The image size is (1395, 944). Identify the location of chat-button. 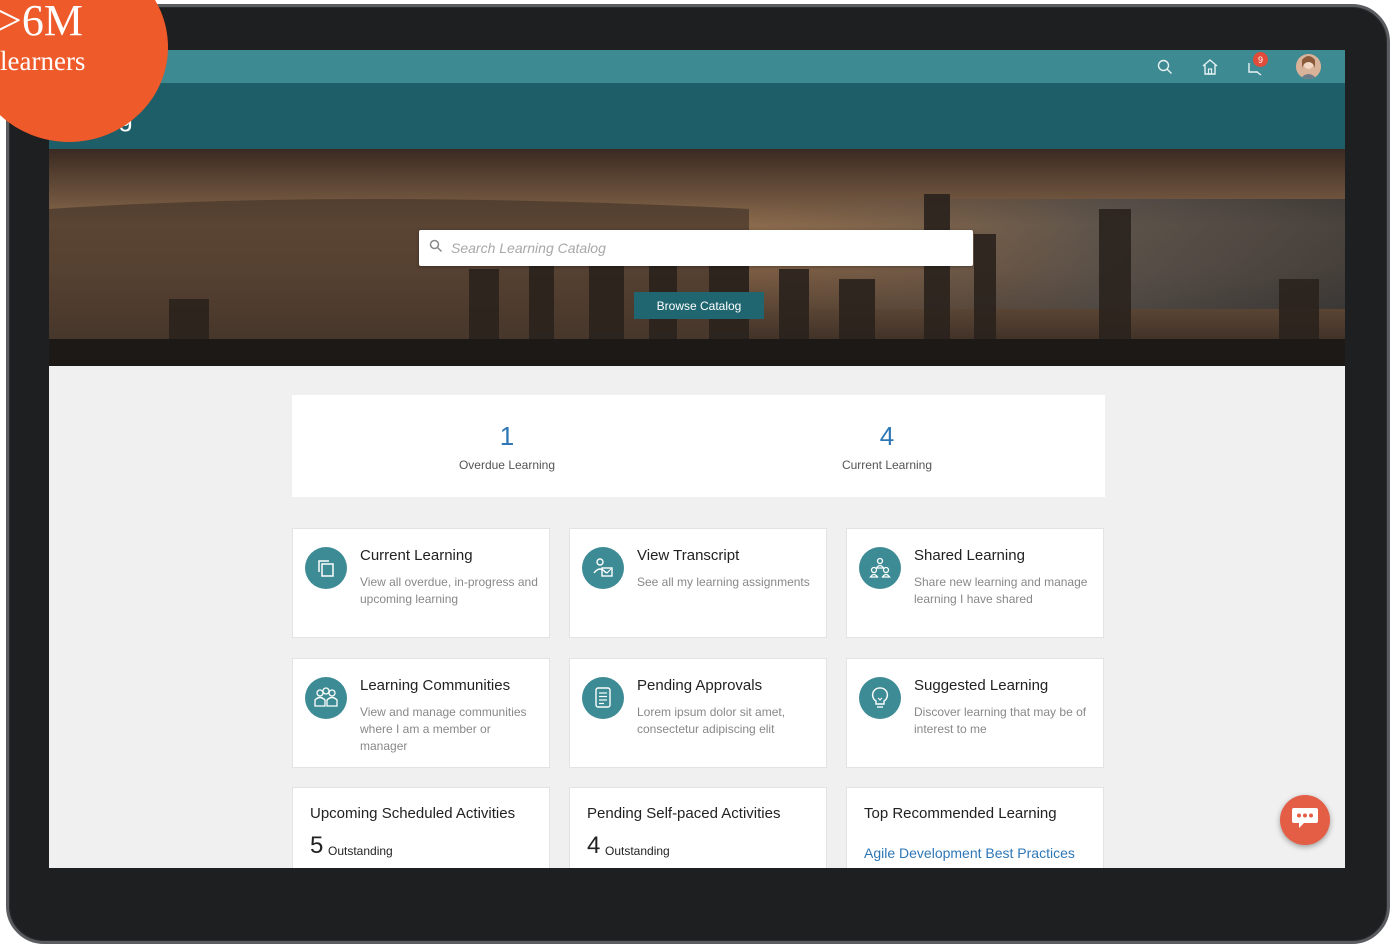
(1305, 820).